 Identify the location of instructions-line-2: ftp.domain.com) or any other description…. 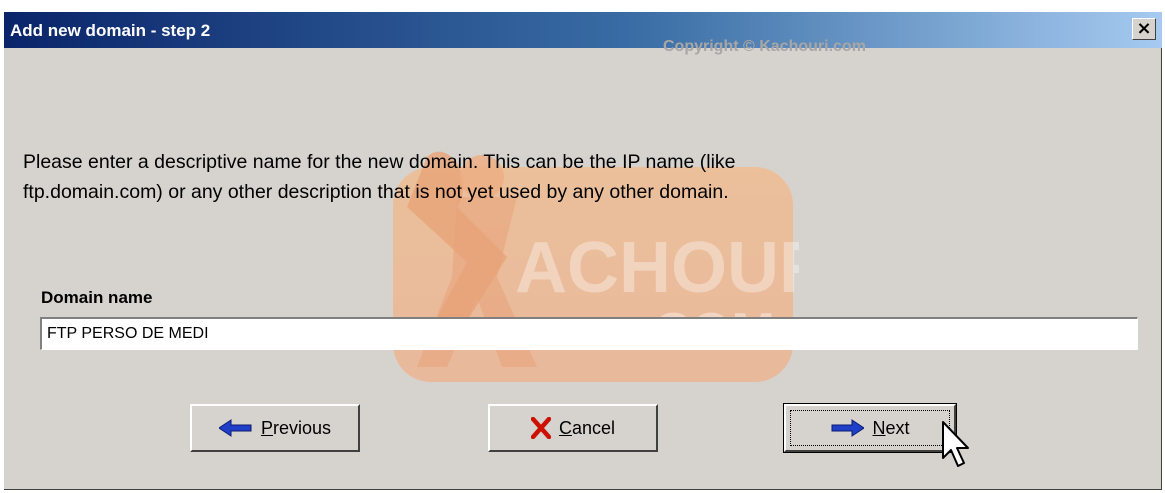
(376, 192).